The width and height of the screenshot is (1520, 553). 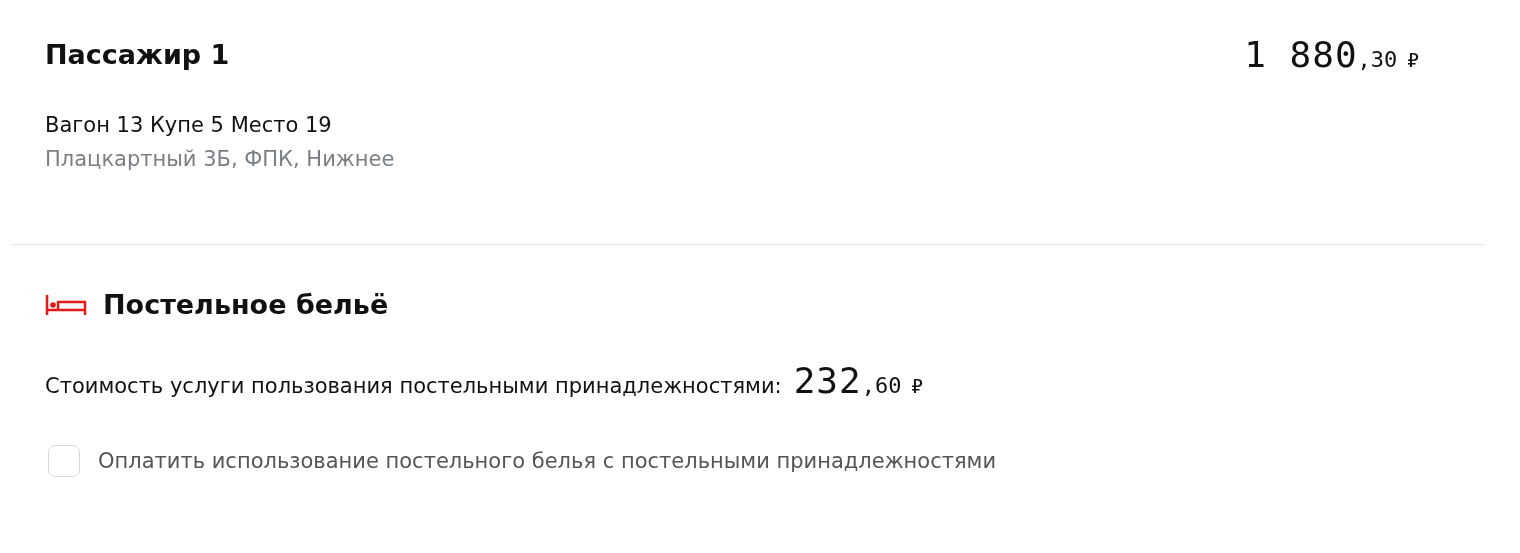 What do you see at coordinates (64, 461) in the screenshot?
I see `checkbox` at bounding box center [64, 461].